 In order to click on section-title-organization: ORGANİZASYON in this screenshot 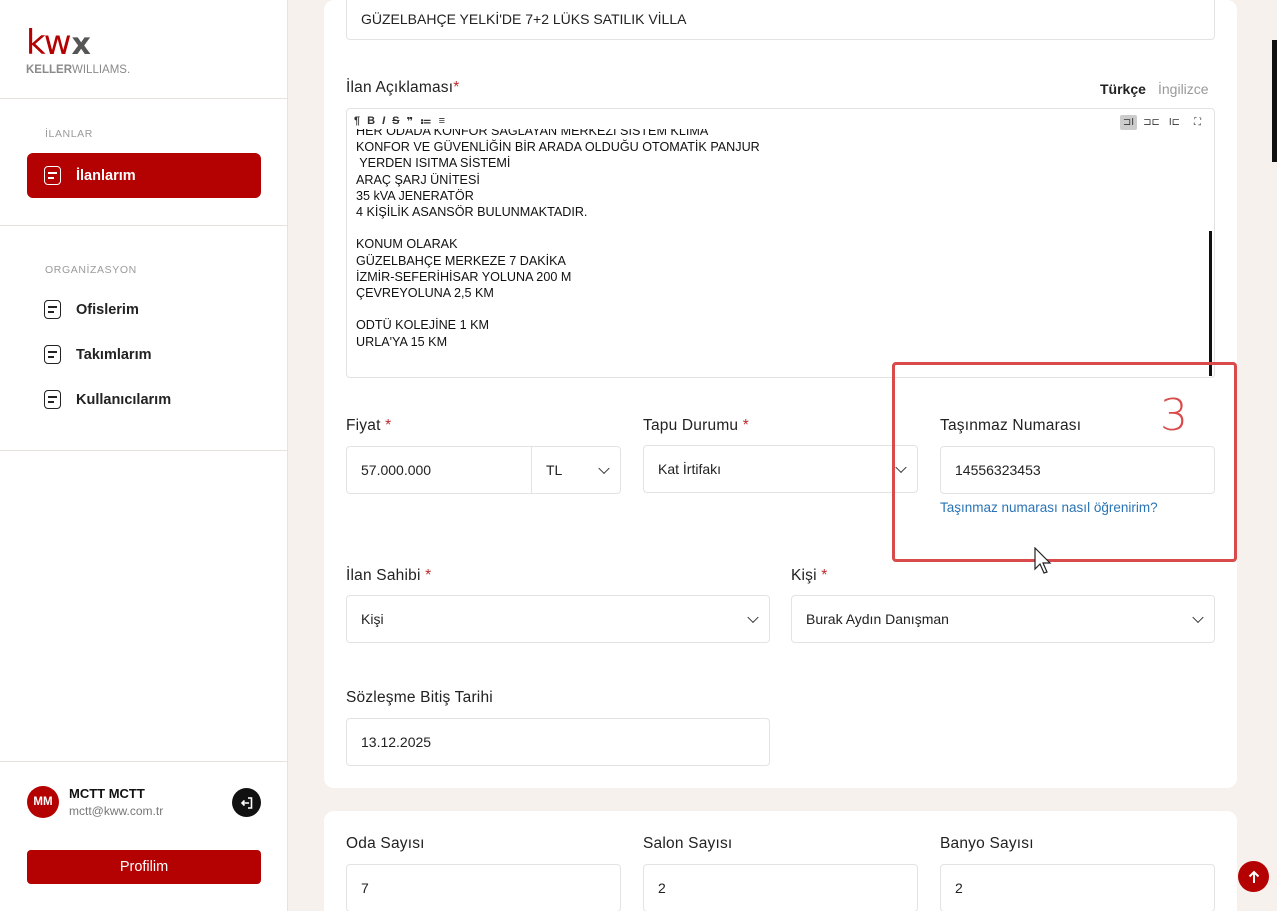, I will do `click(91, 270)`.